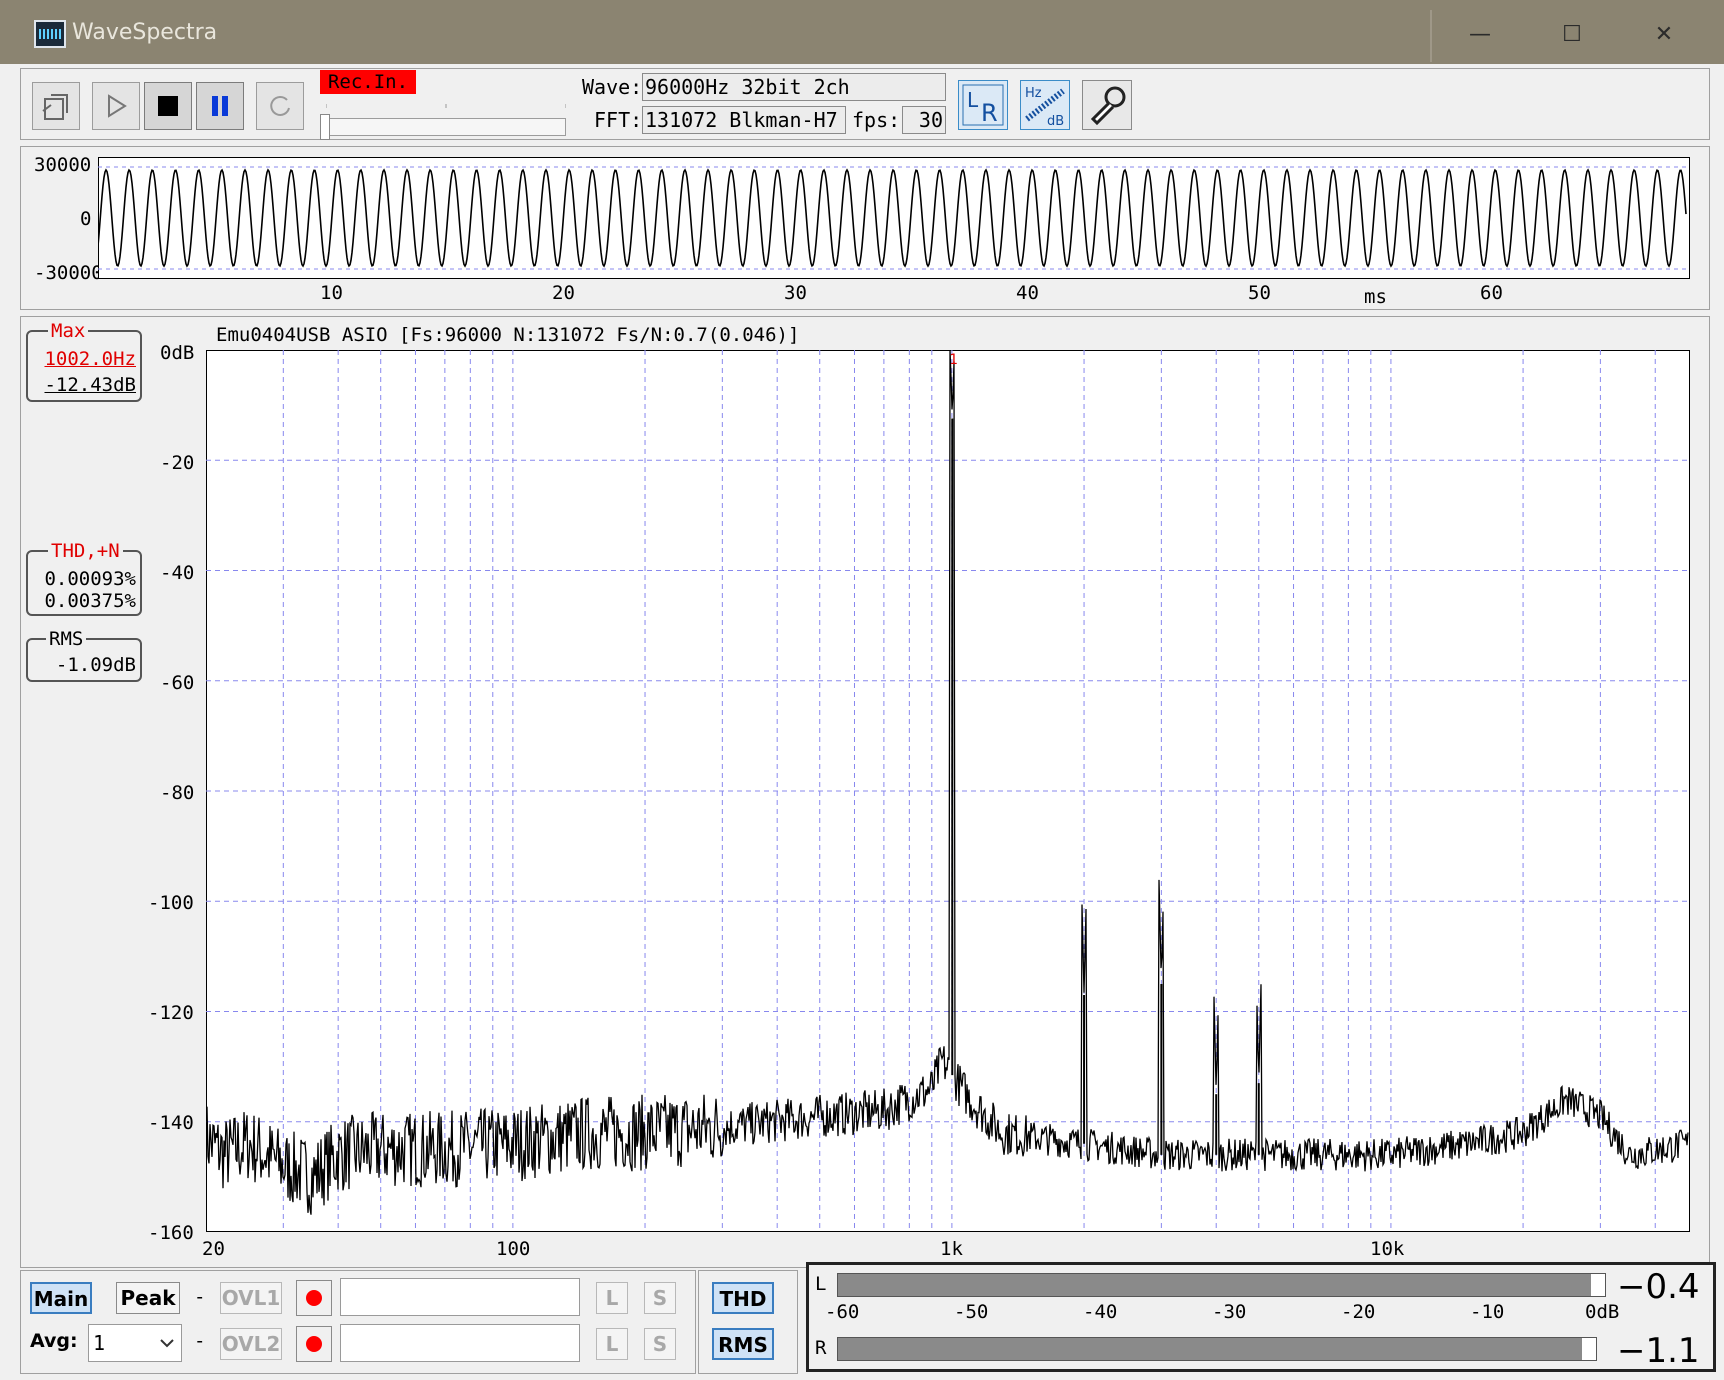 Image resolution: width=1724 pixels, height=1380 pixels. I want to click on spectrum-y-tick: -40, so click(177, 573).